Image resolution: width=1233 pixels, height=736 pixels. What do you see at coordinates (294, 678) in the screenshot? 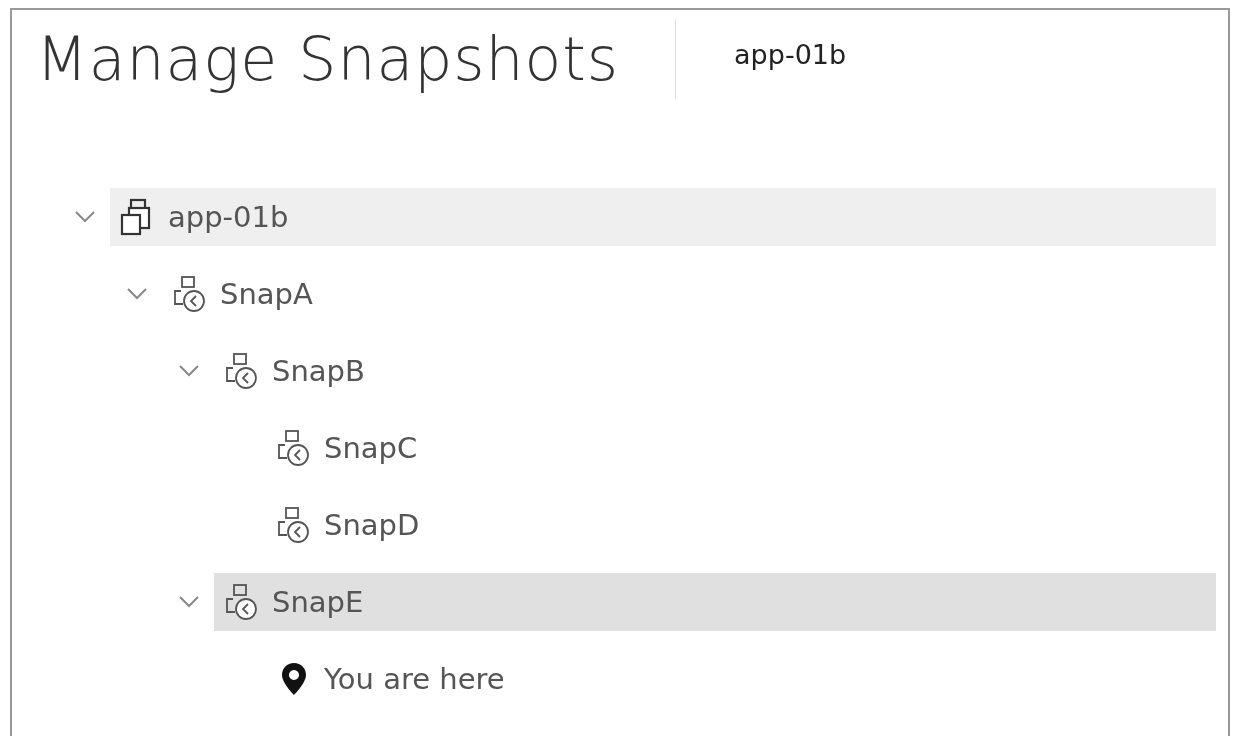
I see `location-pin-icon` at bounding box center [294, 678].